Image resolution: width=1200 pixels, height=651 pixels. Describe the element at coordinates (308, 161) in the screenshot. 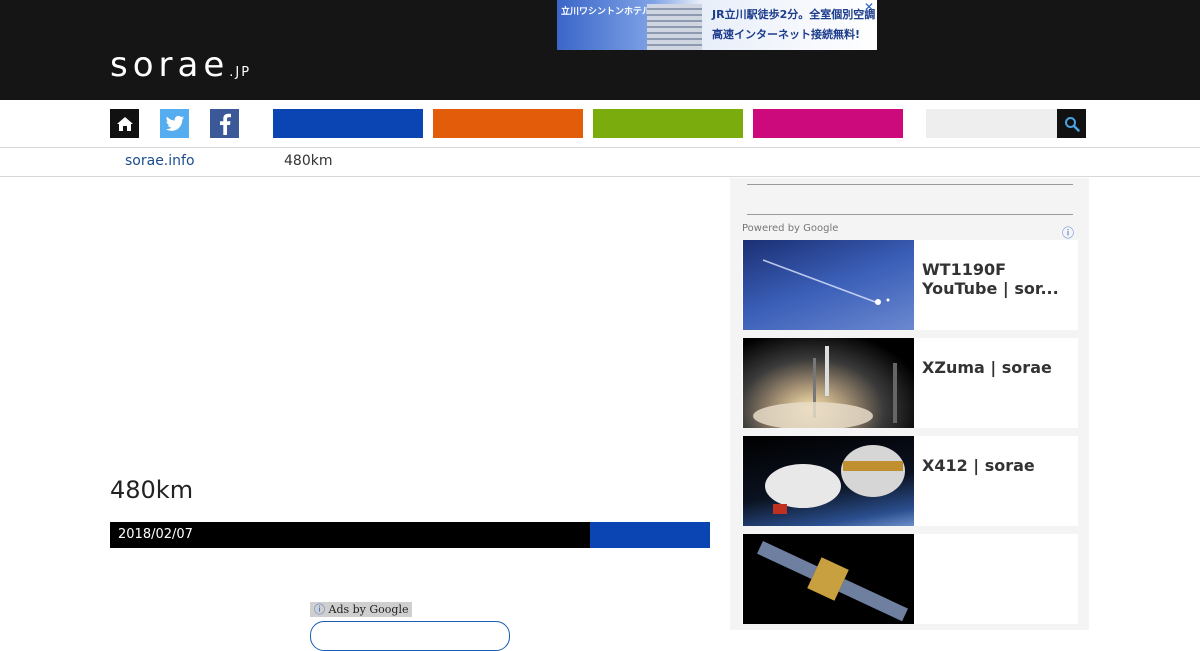

I see `breadcrumb-current: 480km` at that location.